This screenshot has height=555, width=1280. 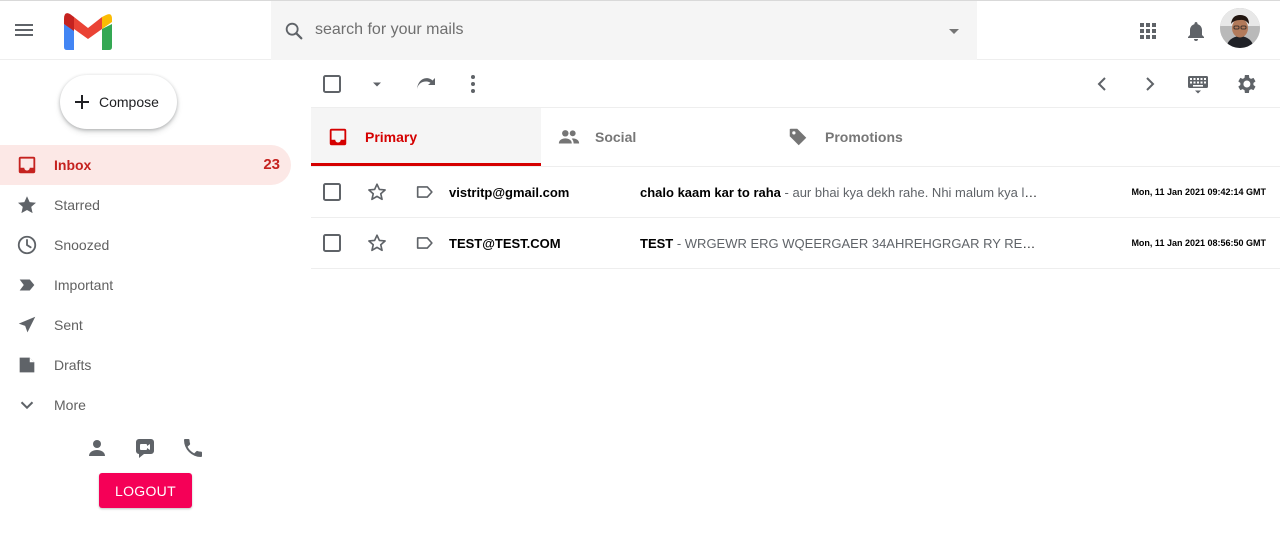 I want to click on compose-label: Compose, so click(x=129, y=102).